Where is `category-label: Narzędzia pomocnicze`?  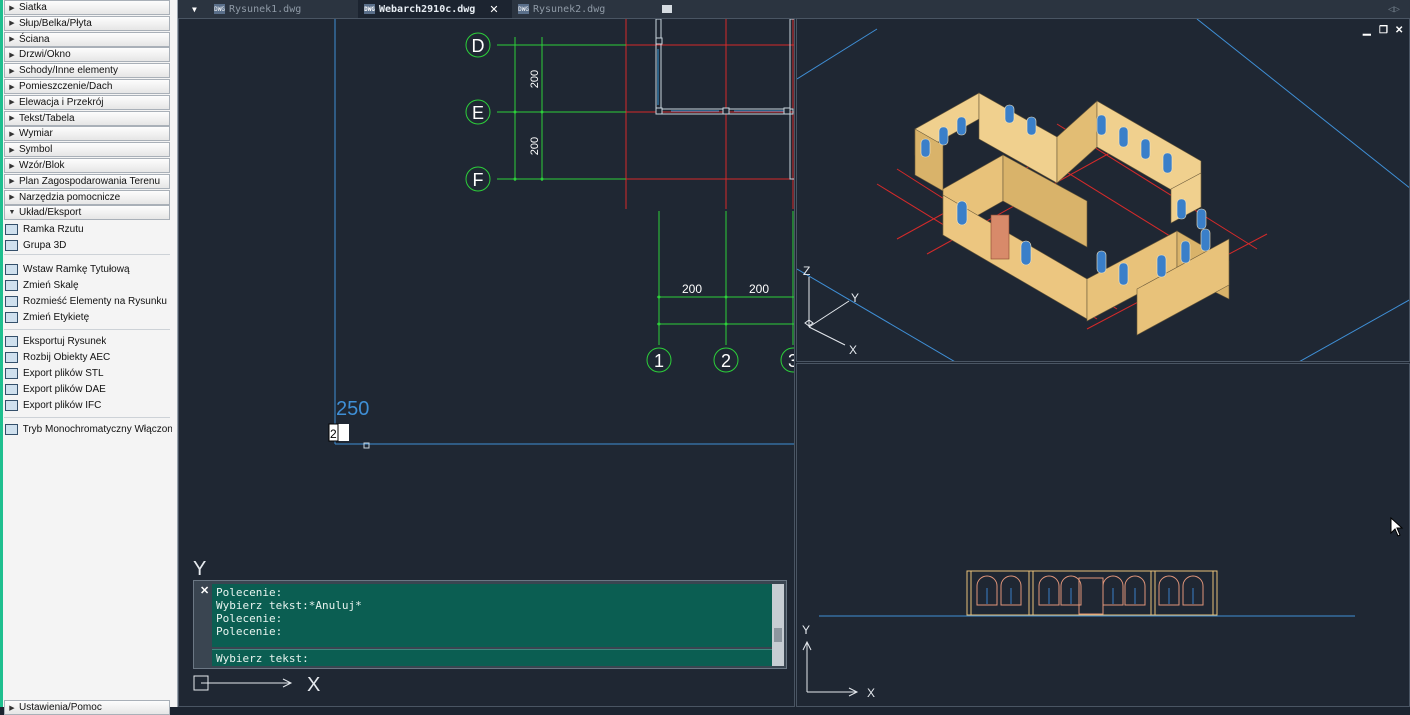 category-label: Narzędzia pomocnicze is located at coordinates (70, 197).